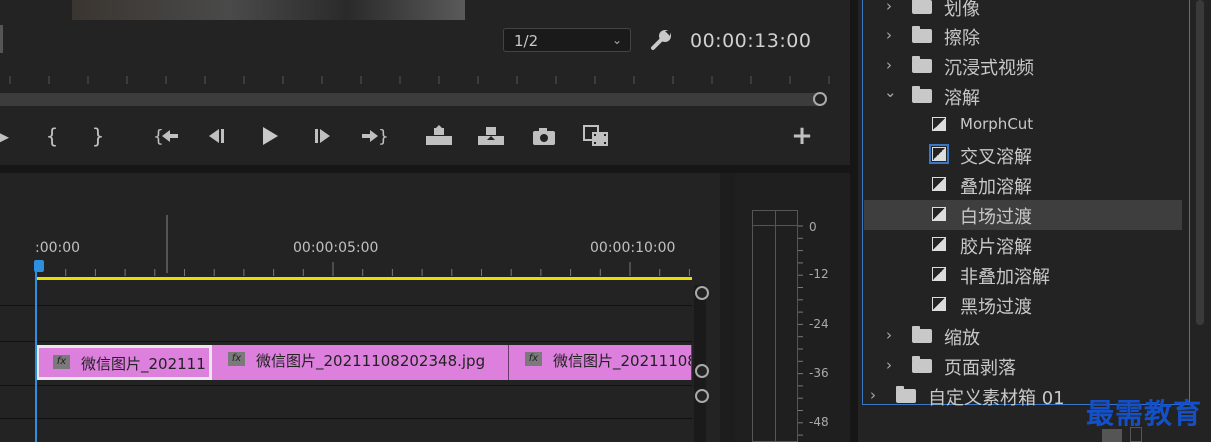 The width and height of the screenshot is (1211, 442). Describe the element at coordinates (750, 41) in the screenshot. I see `playhead-timecode: 00:00:13:00` at that location.